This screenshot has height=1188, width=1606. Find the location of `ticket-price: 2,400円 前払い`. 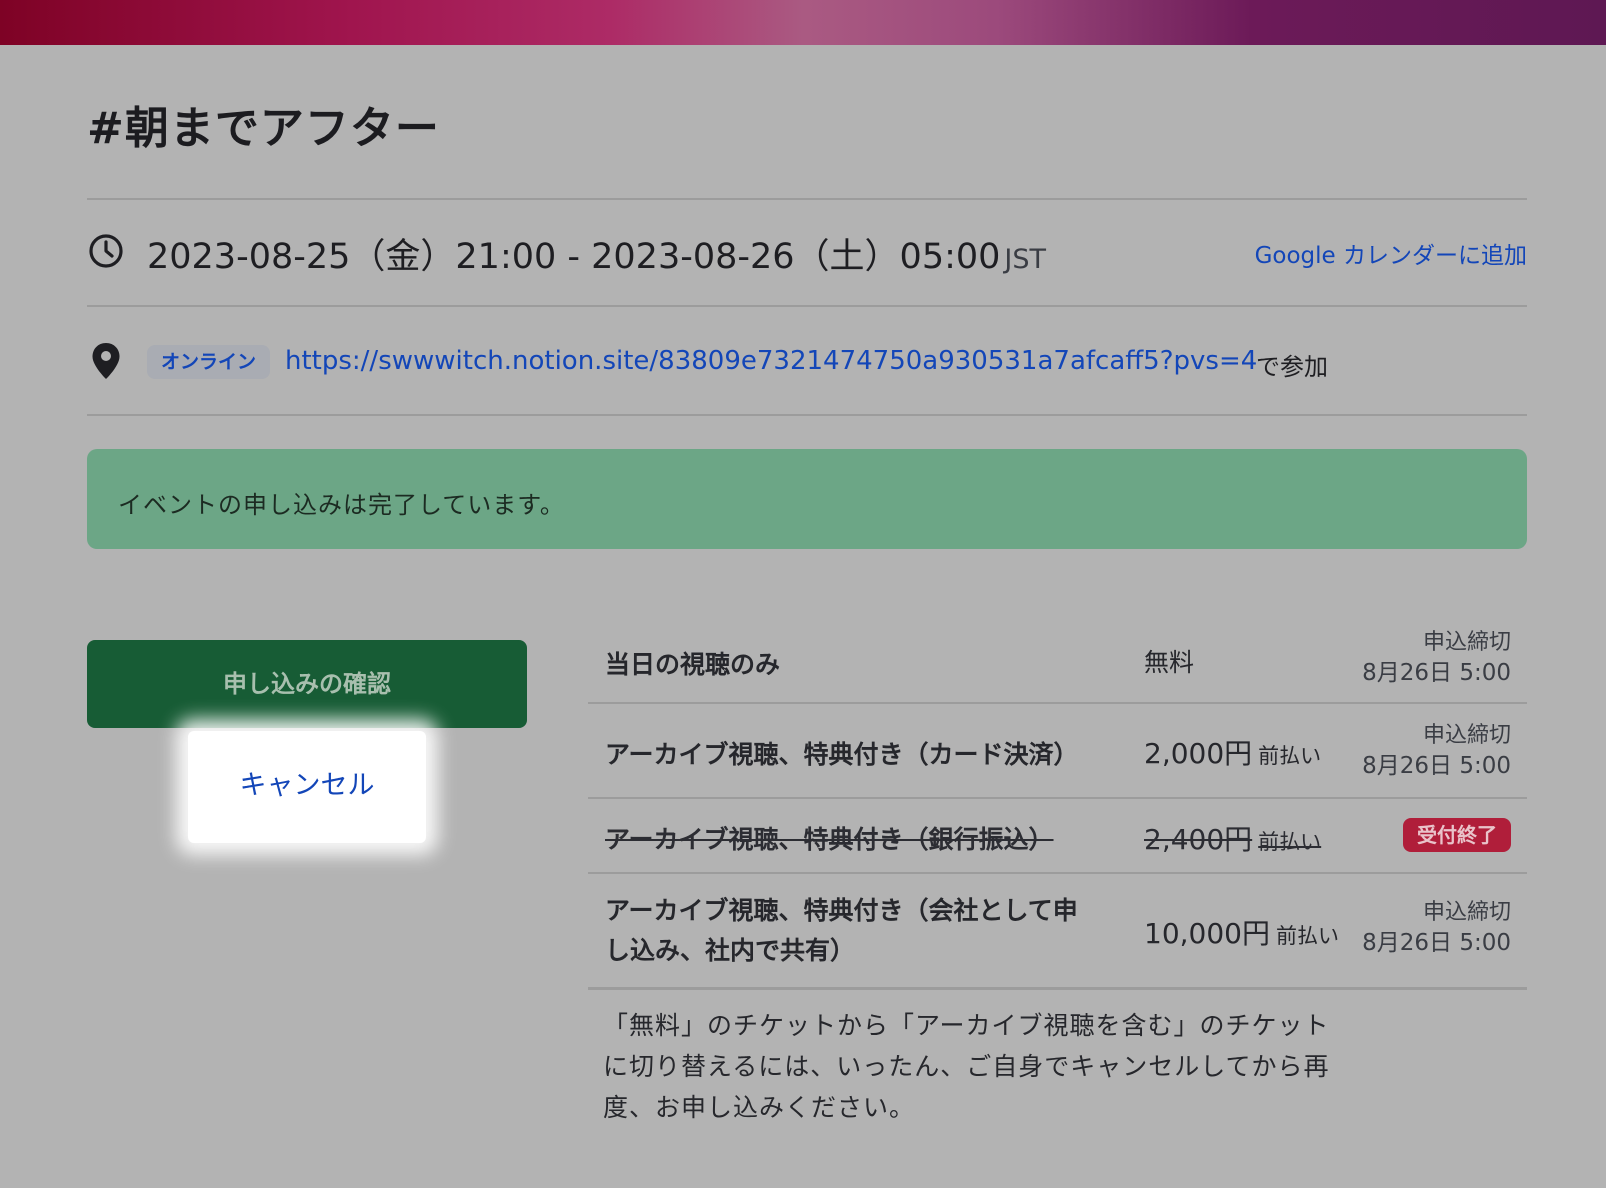

ticket-price: 2,400円 前払い is located at coordinates (1232, 838).